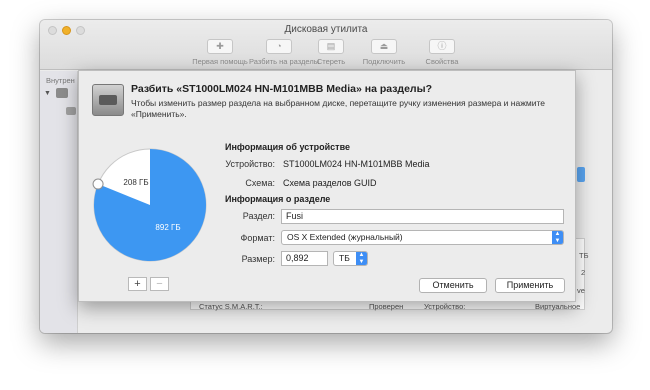 This screenshot has height=390, width=650. I want to click on format-value: OS X Extended (журнальный), so click(345, 237).